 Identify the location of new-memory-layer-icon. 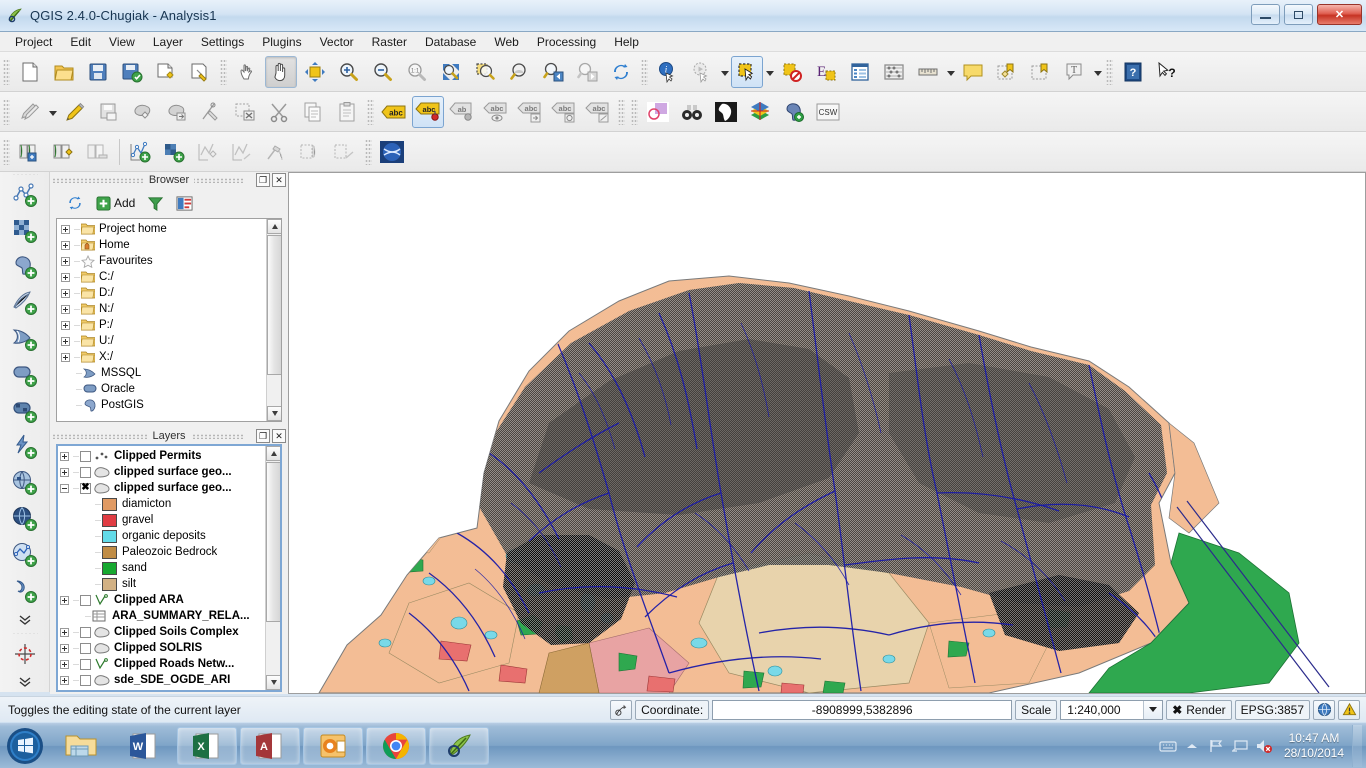
(175, 152).